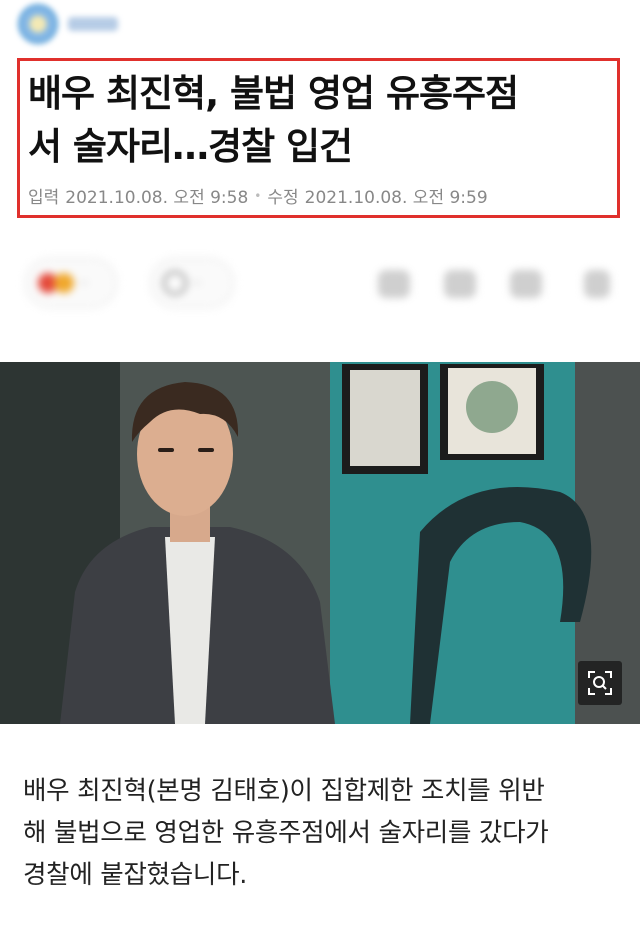  I want to click on input-label: 입력, so click(44, 198).